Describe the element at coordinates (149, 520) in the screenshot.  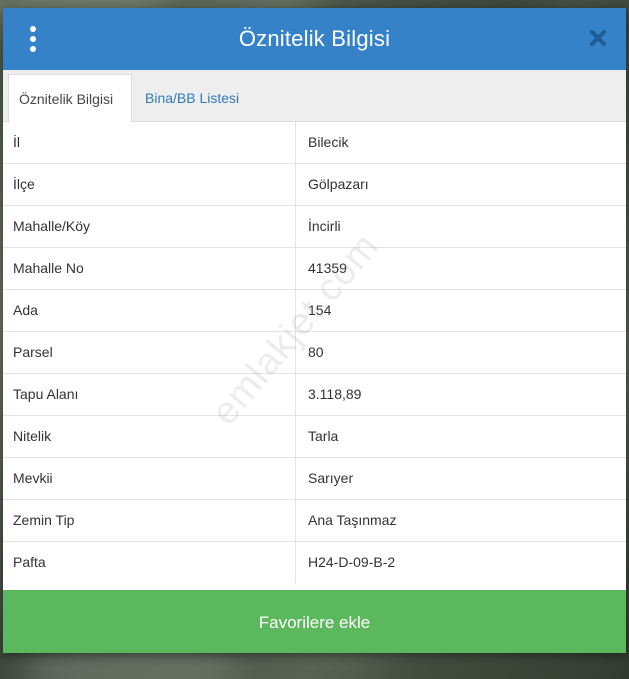
I see `row-label: Zemin Tip` at that location.